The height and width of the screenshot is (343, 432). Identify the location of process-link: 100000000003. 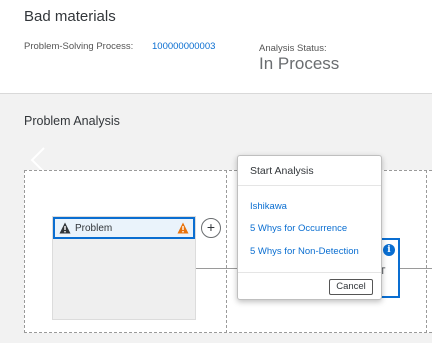
(183, 46).